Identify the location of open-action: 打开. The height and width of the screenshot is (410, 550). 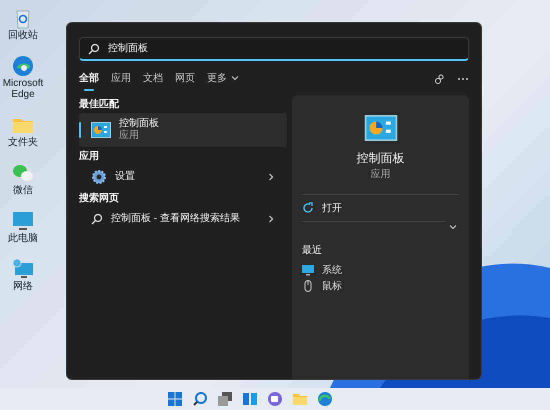
(380, 208).